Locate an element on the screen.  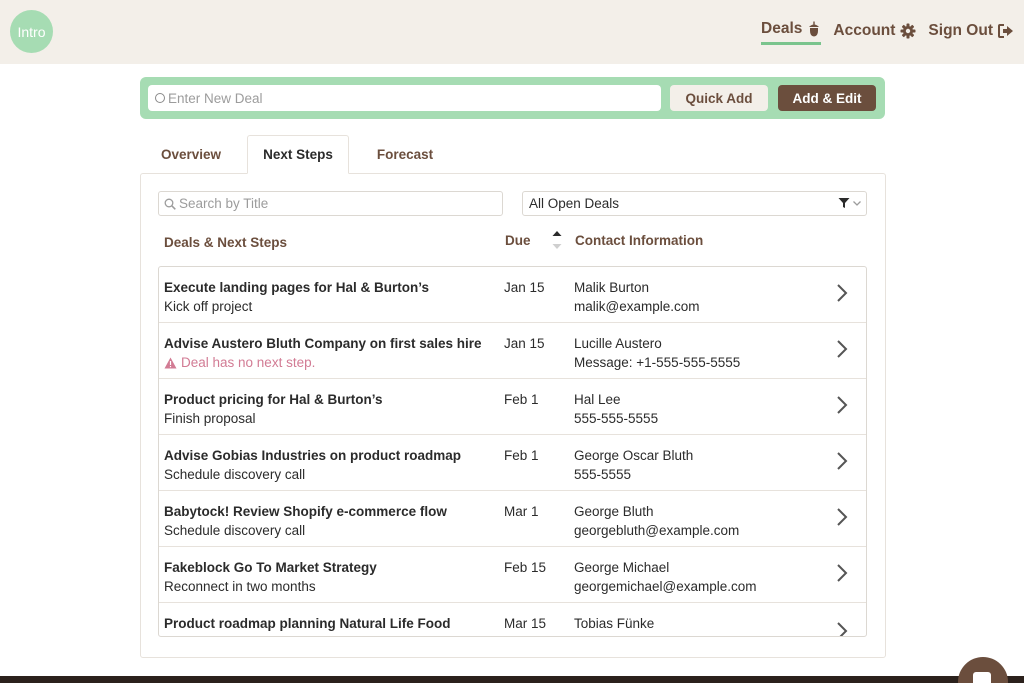
nav-deals-label: Deals is located at coordinates (782, 28).